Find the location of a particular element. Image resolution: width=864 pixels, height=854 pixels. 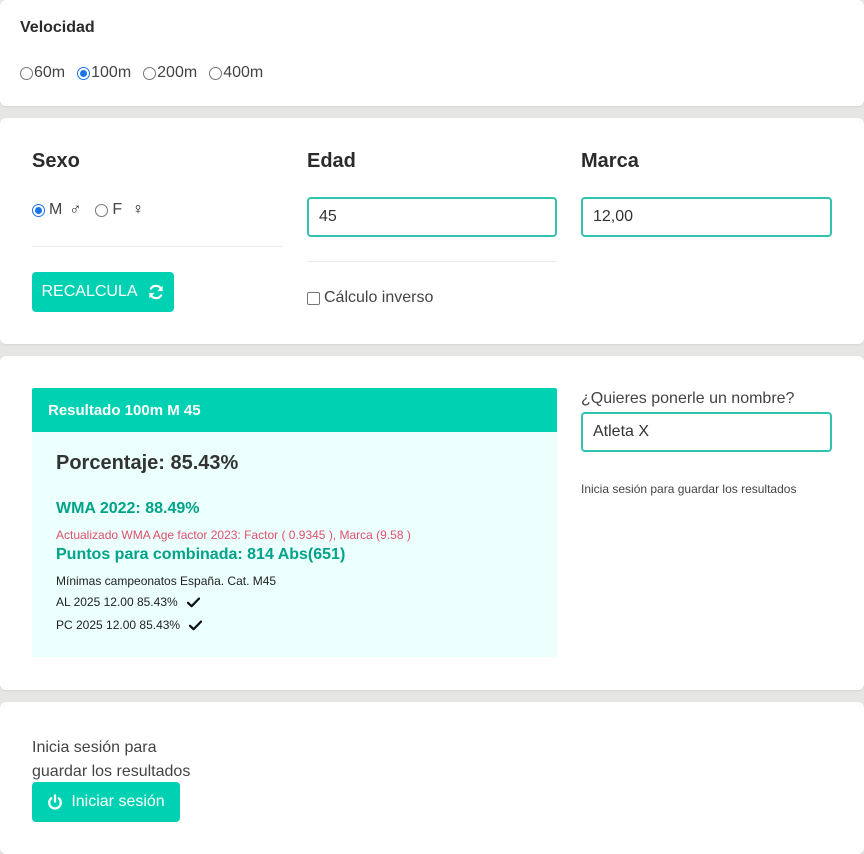

sex-option-label: F is located at coordinates (117, 209).